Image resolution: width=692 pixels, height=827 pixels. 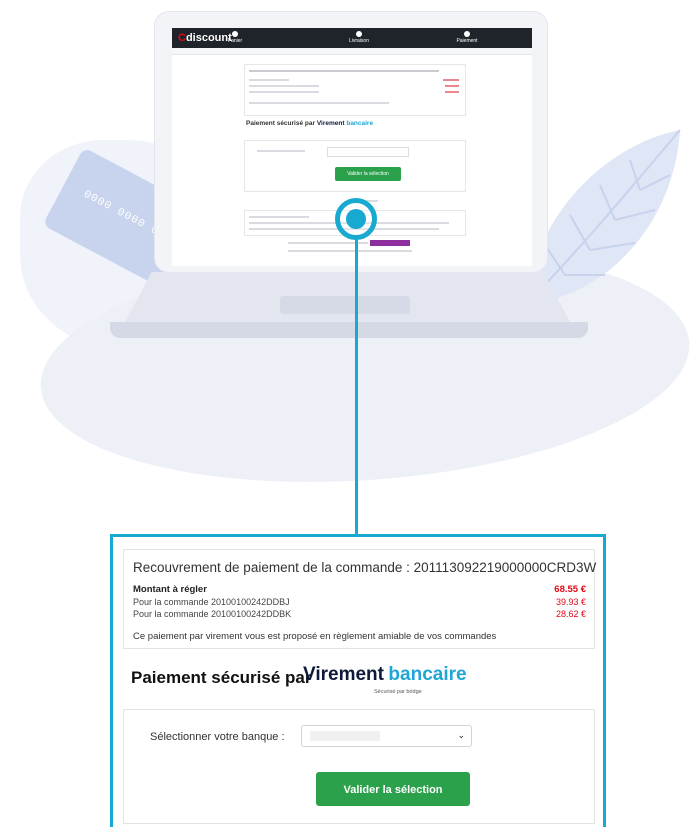 What do you see at coordinates (570, 602) in the screenshot?
I see `order-amount: 39.93 €` at bounding box center [570, 602].